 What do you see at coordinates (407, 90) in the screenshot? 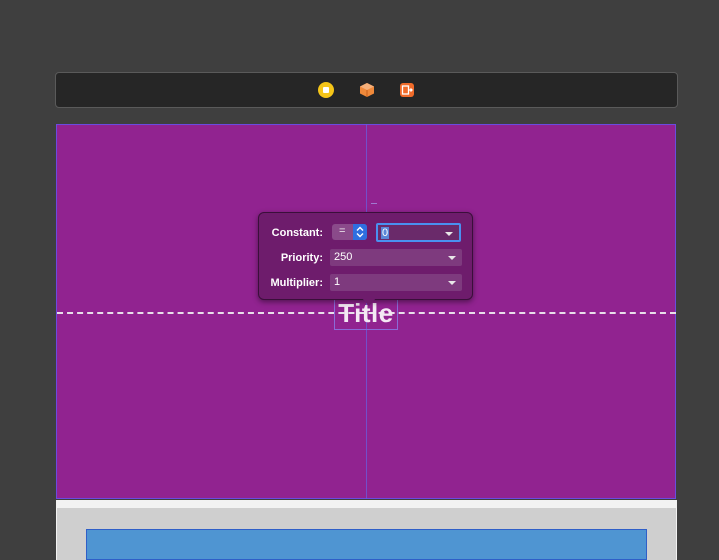
I see `exit-icon` at bounding box center [407, 90].